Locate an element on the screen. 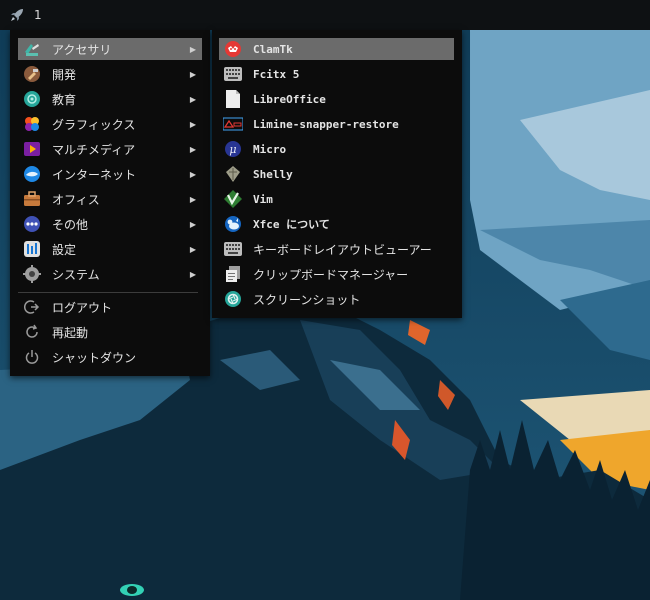 Image resolution: width=650 pixels, height=600 pixels. menu-item-accessories: アクセサリ ▶ is located at coordinates (110, 49).